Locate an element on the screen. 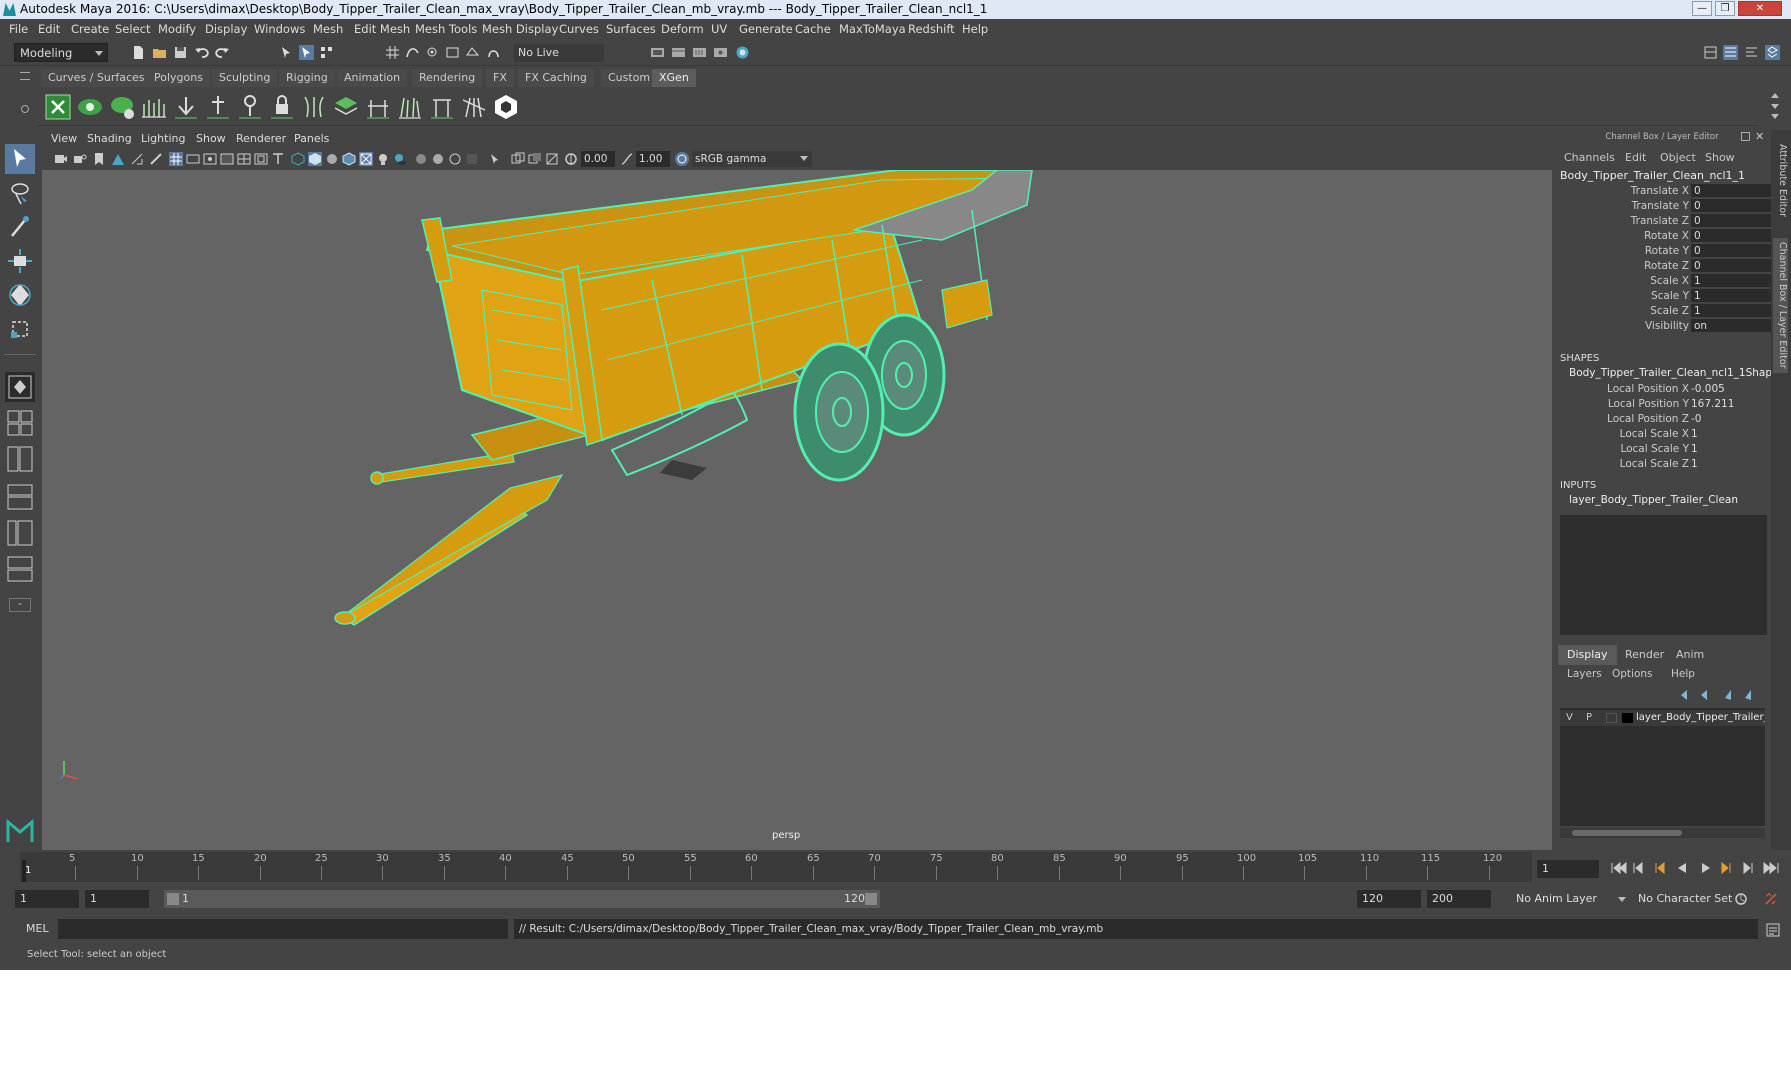 This screenshot has height=1080, width=1791. gamma-icon is located at coordinates (627, 159).